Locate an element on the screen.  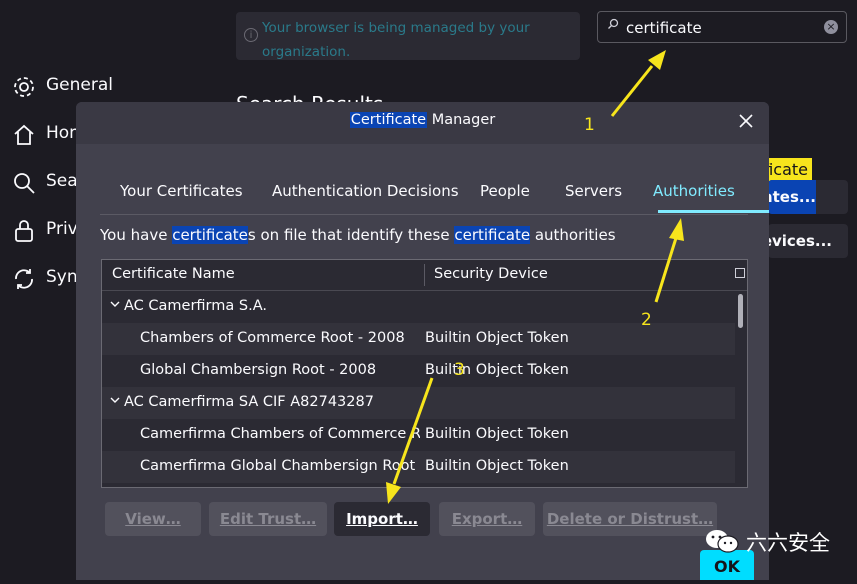
arrow-to-authorities-tab is located at coordinates (666, 270).